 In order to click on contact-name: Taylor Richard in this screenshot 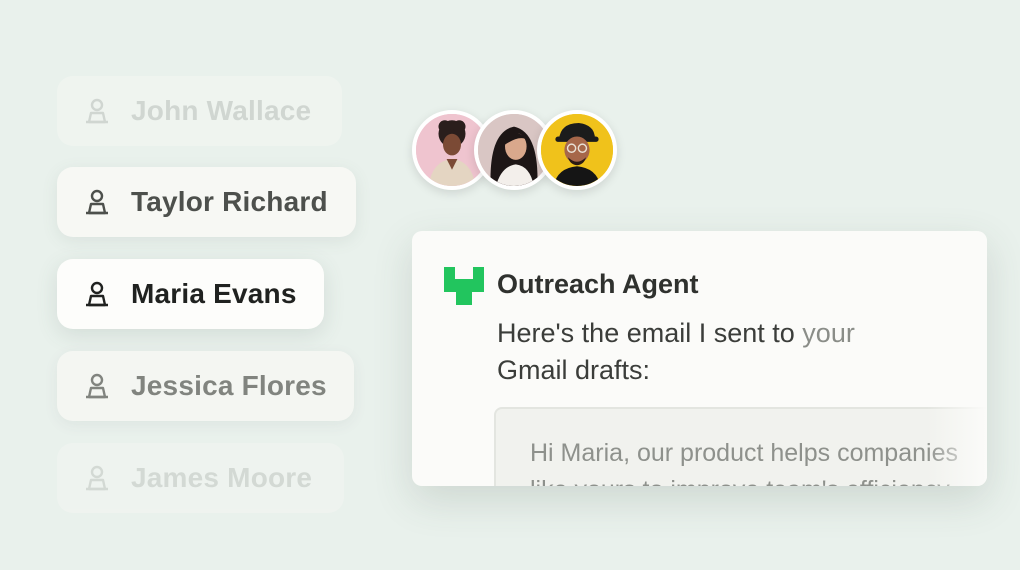, I will do `click(229, 201)`.